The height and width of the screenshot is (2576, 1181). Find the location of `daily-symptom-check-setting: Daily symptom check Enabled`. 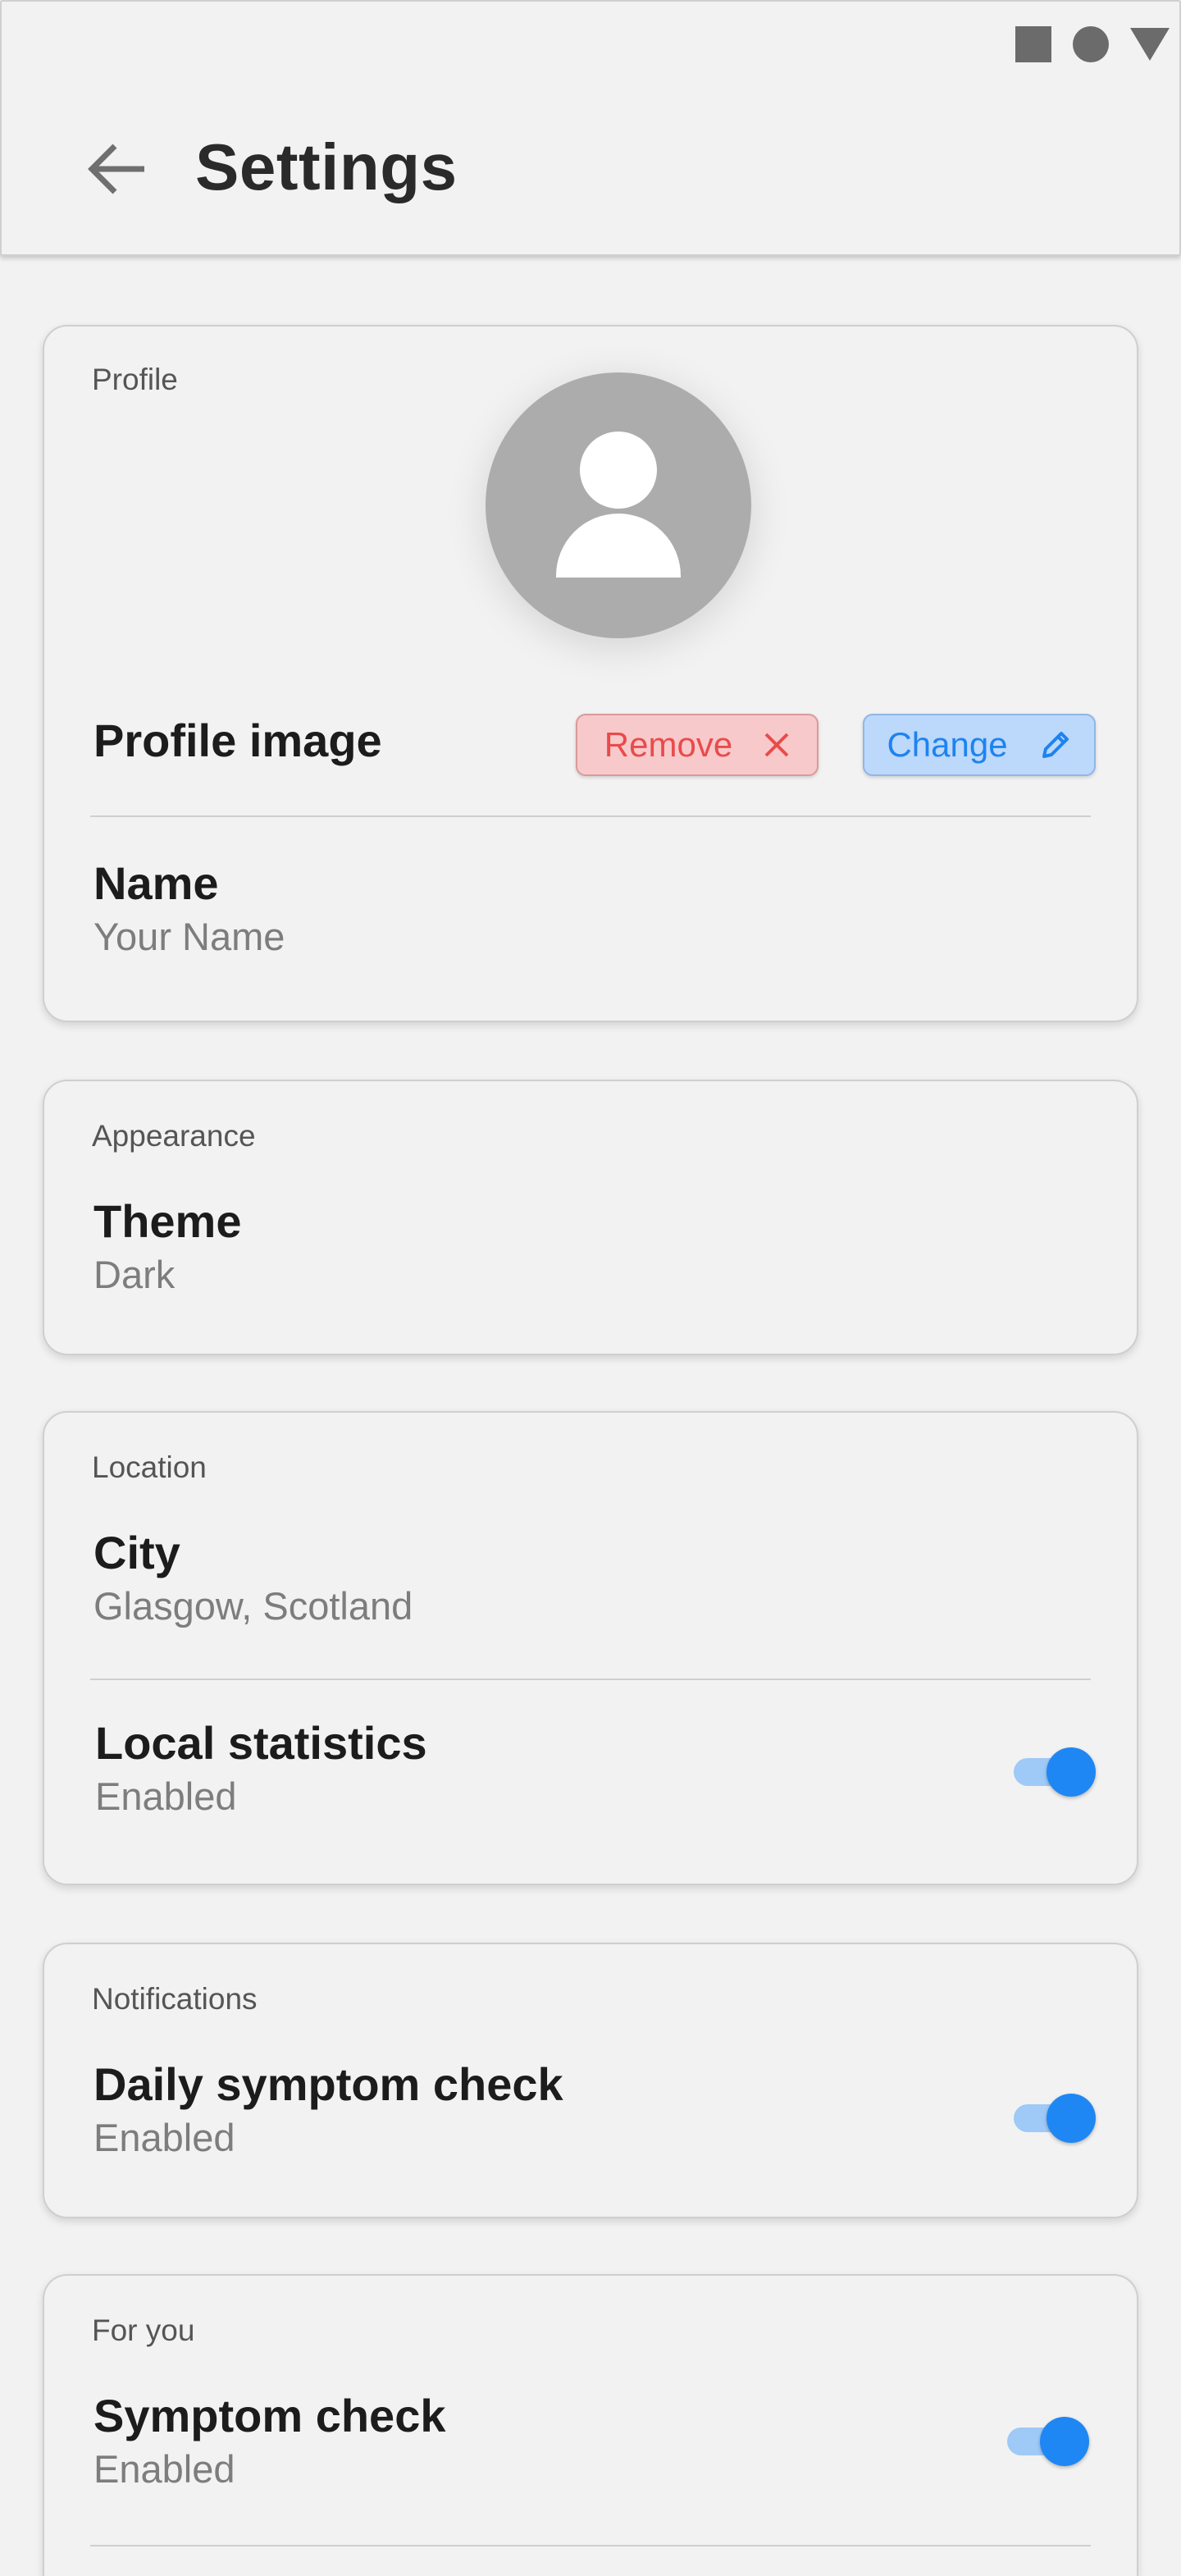

daily-symptom-check-setting: Daily symptom check Enabled is located at coordinates (591, 2117).